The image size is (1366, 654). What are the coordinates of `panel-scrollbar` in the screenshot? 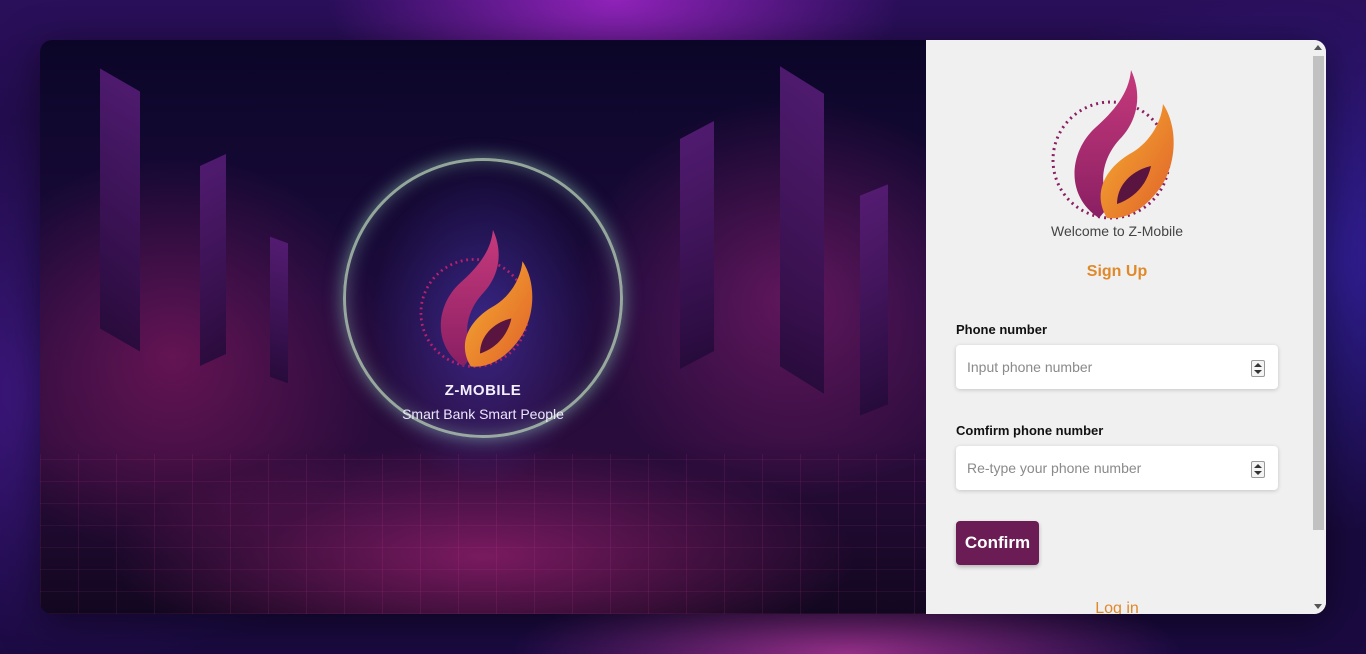 It's located at (1318, 327).